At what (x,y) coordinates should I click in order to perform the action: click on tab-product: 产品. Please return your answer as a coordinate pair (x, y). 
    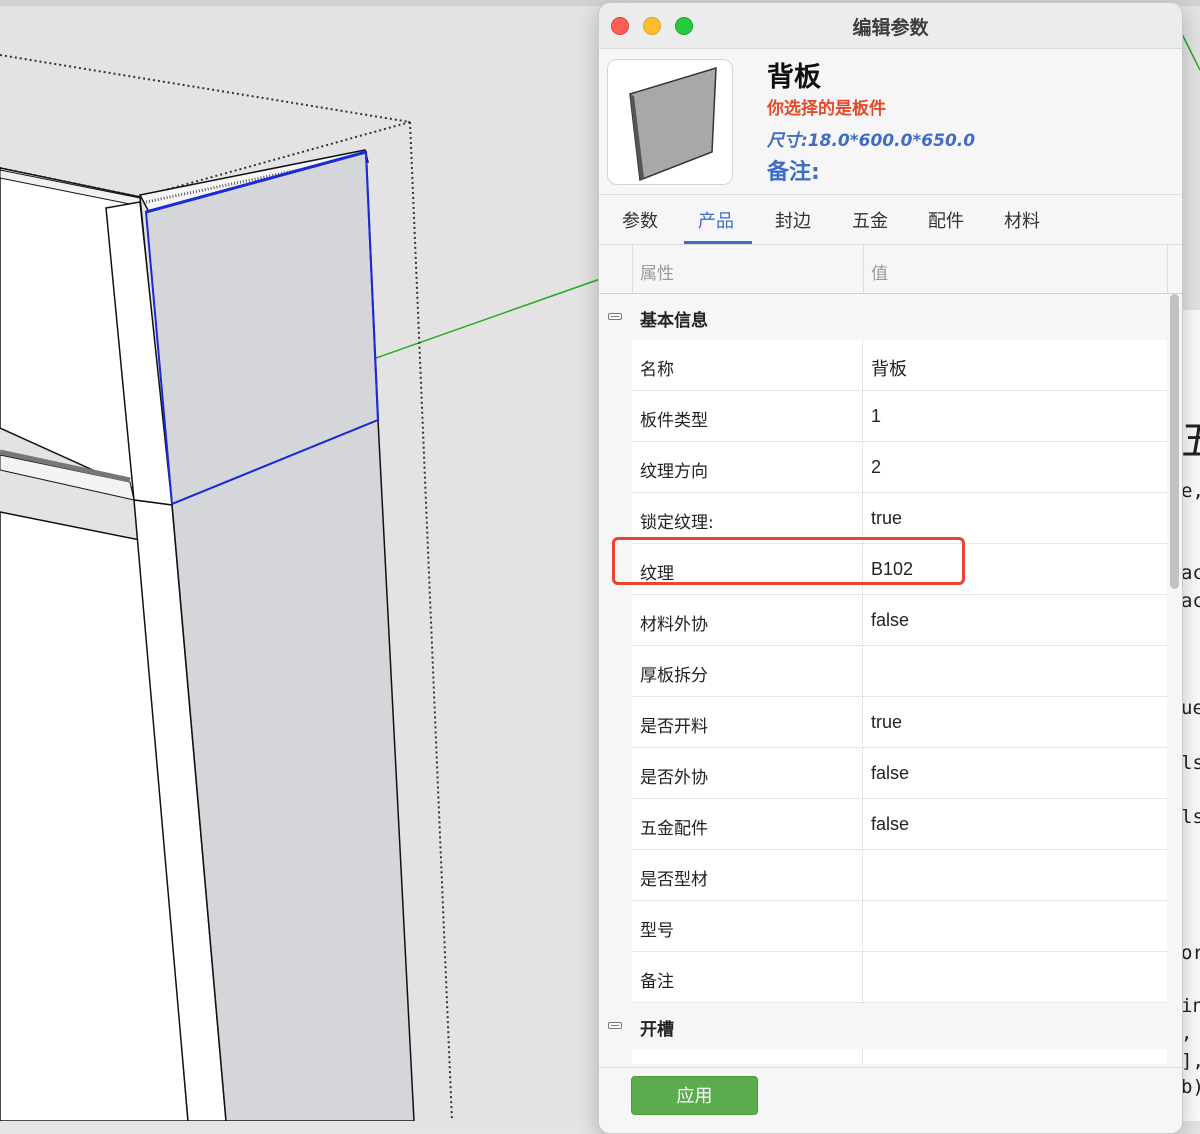
    Looking at the image, I should click on (716, 220).